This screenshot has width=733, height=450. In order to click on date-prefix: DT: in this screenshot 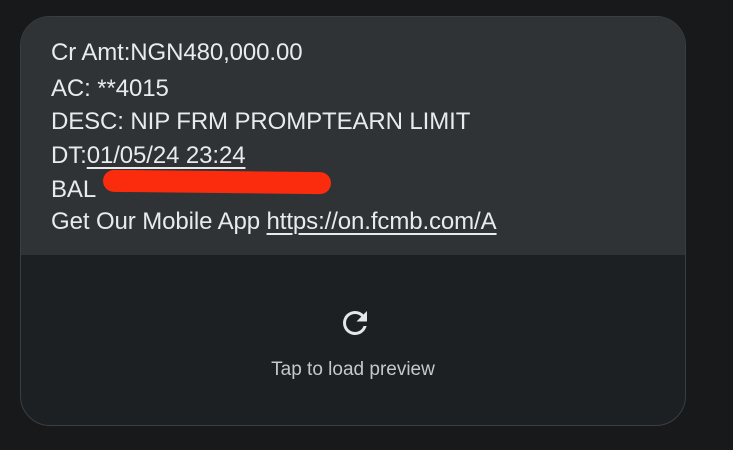, I will do `click(69, 155)`.